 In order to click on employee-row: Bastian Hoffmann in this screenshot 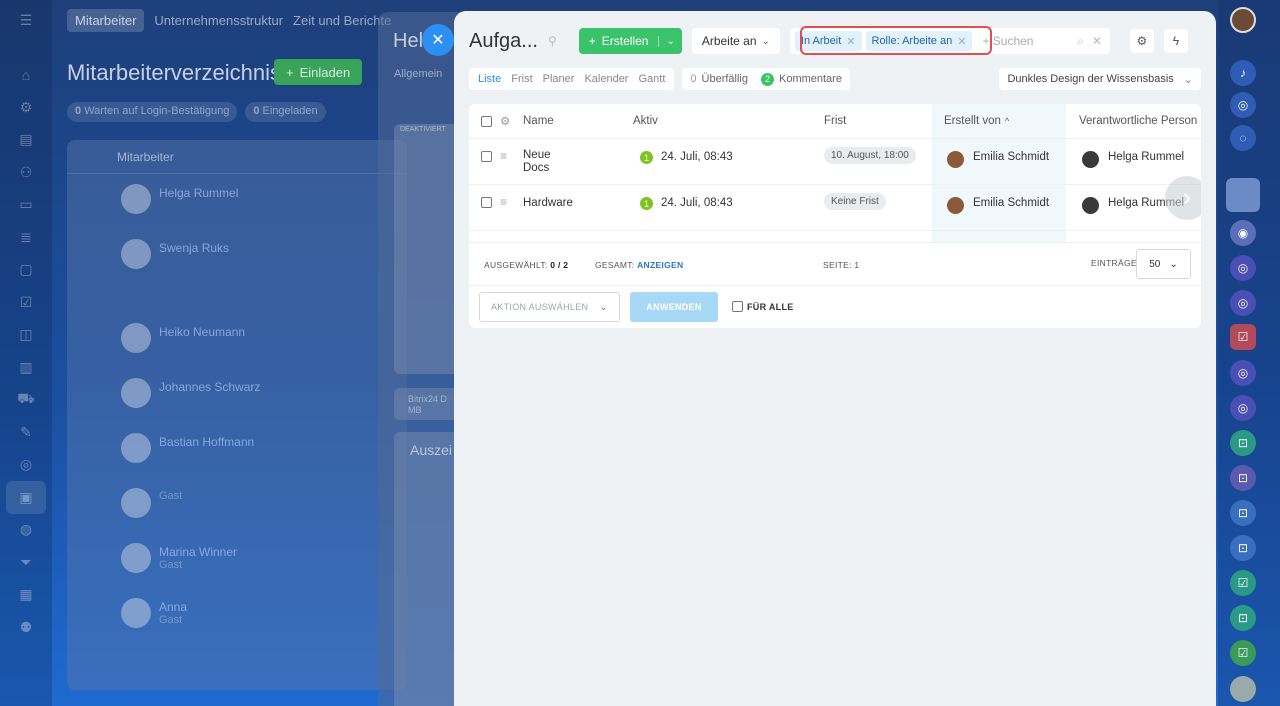, I will do `click(237, 448)`.